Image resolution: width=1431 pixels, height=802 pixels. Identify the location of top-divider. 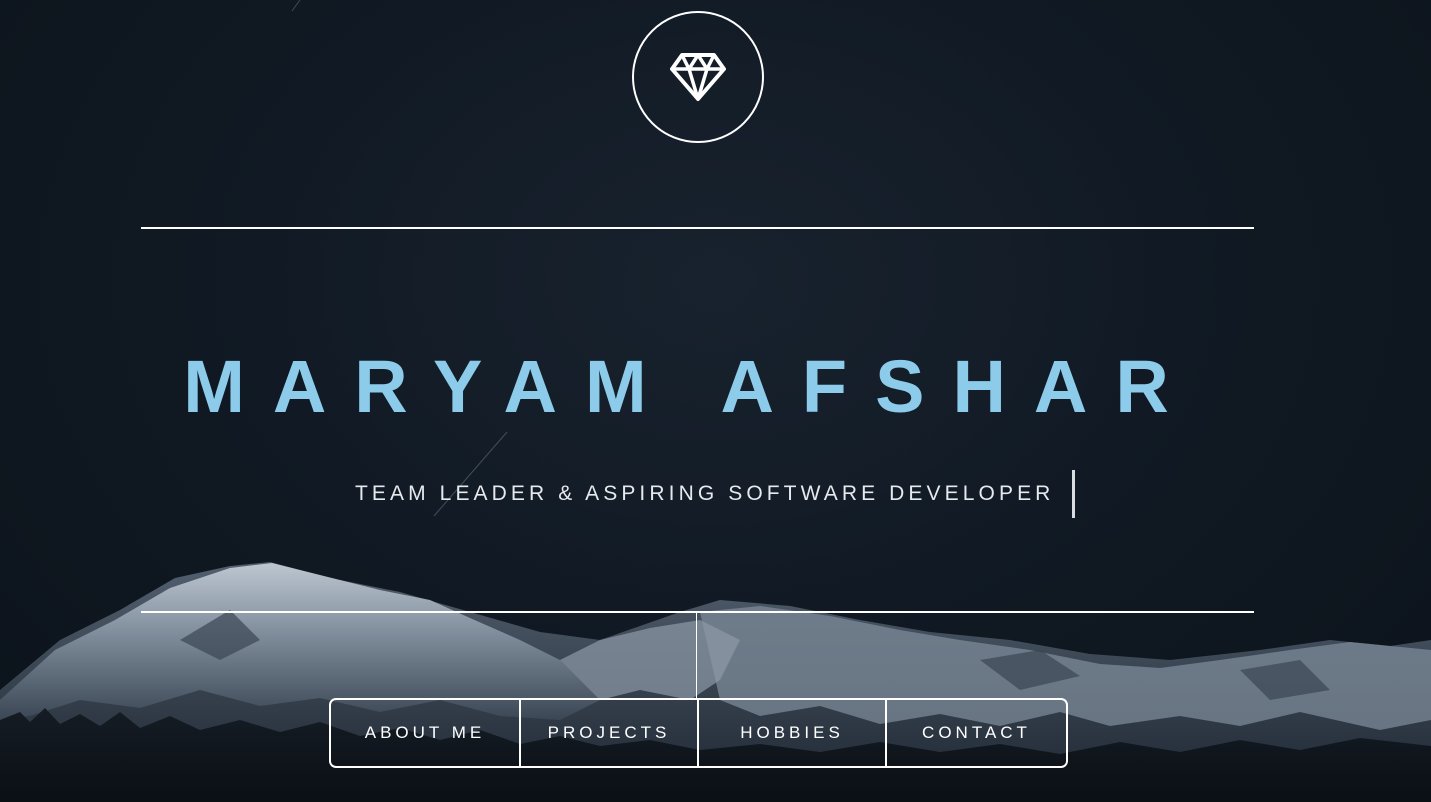
(697, 228).